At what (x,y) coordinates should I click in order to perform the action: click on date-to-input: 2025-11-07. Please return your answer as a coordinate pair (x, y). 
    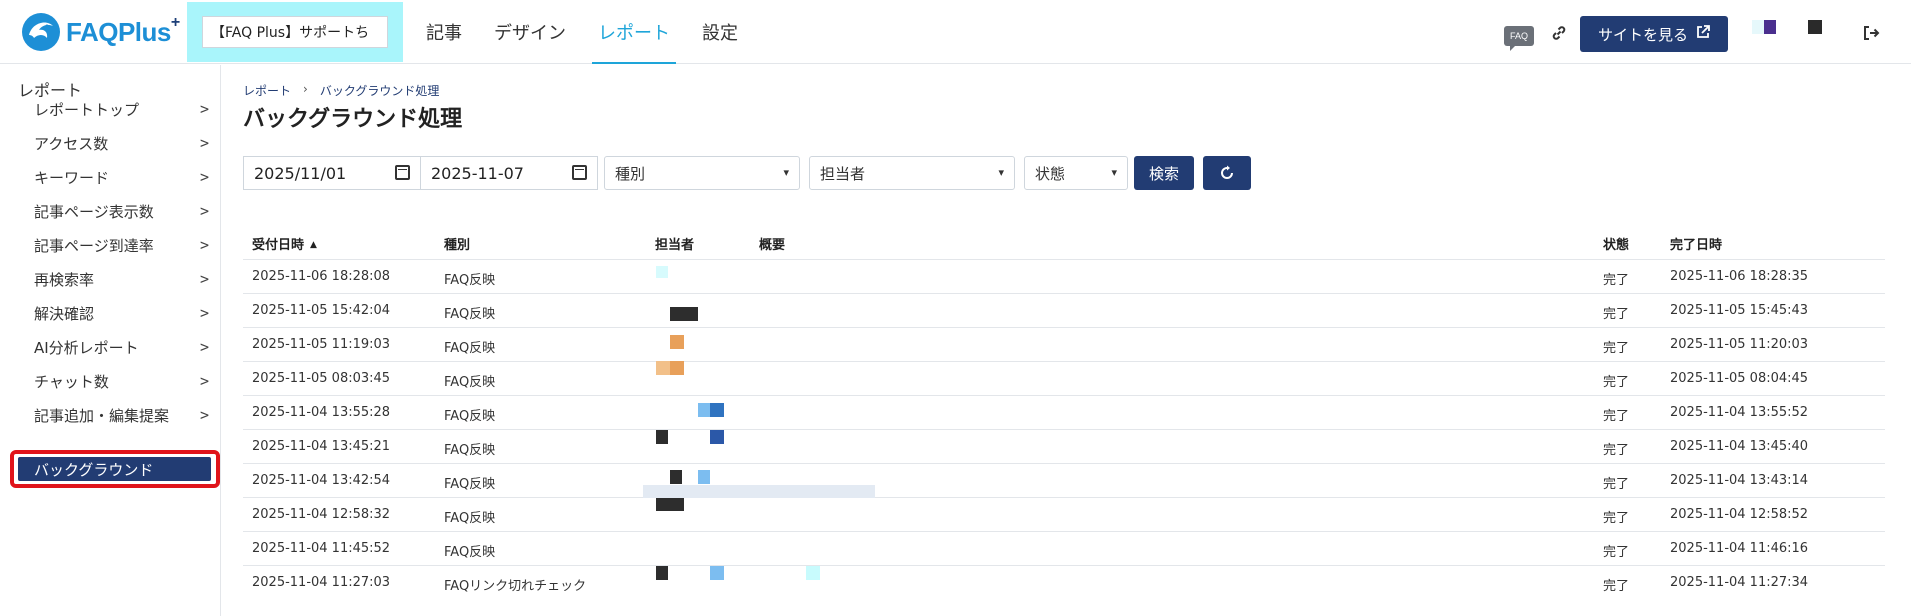
    Looking at the image, I should click on (509, 173).